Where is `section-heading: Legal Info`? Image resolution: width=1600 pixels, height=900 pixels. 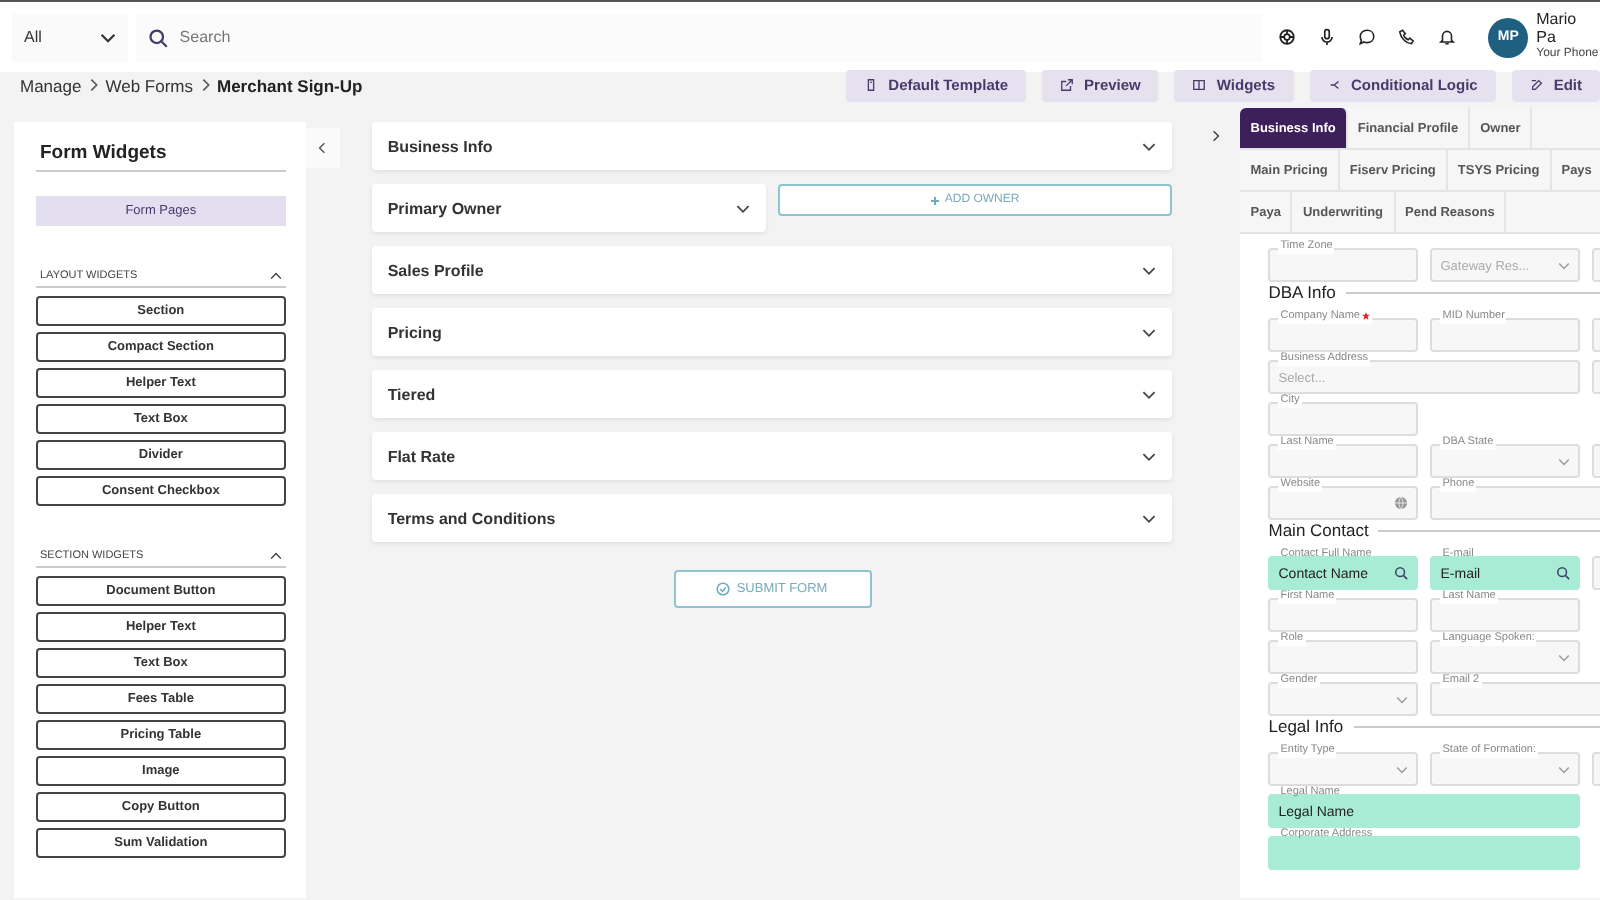 section-heading: Legal Info is located at coordinates (1306, 726).